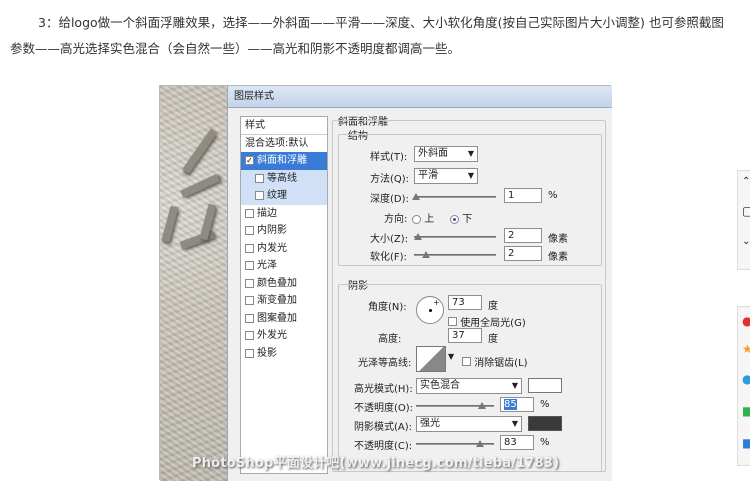 Image resolution: width=750 pixels, height=481 pixels. I want to click on size-input: 2, so click(523, 235).